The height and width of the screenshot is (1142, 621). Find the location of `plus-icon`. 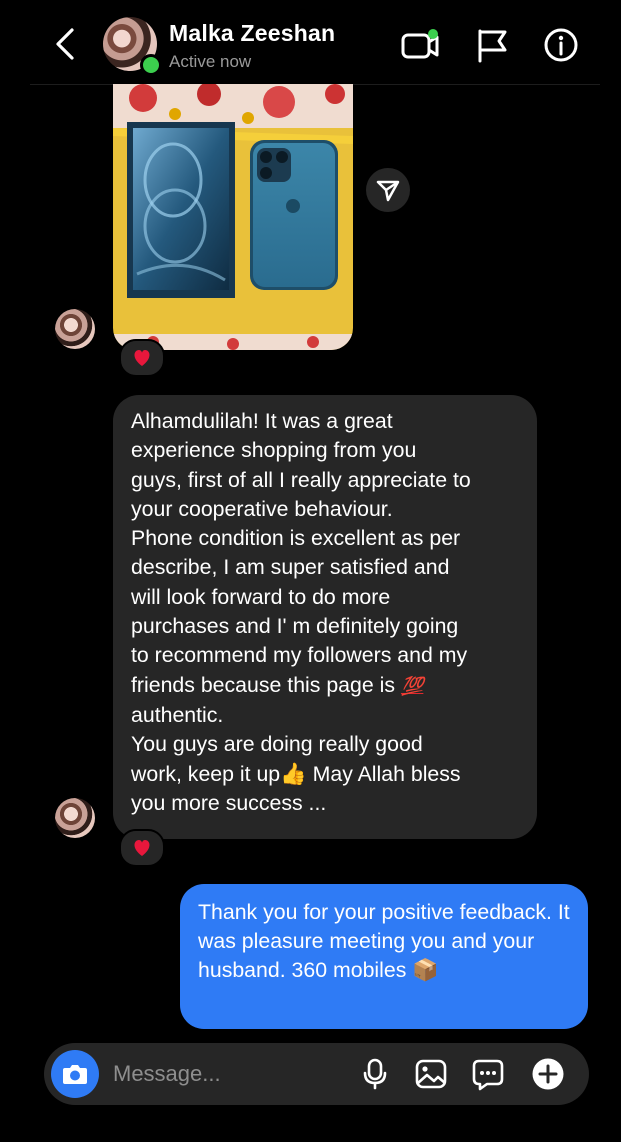

plus-icon is located at coordinates (548, 1074).